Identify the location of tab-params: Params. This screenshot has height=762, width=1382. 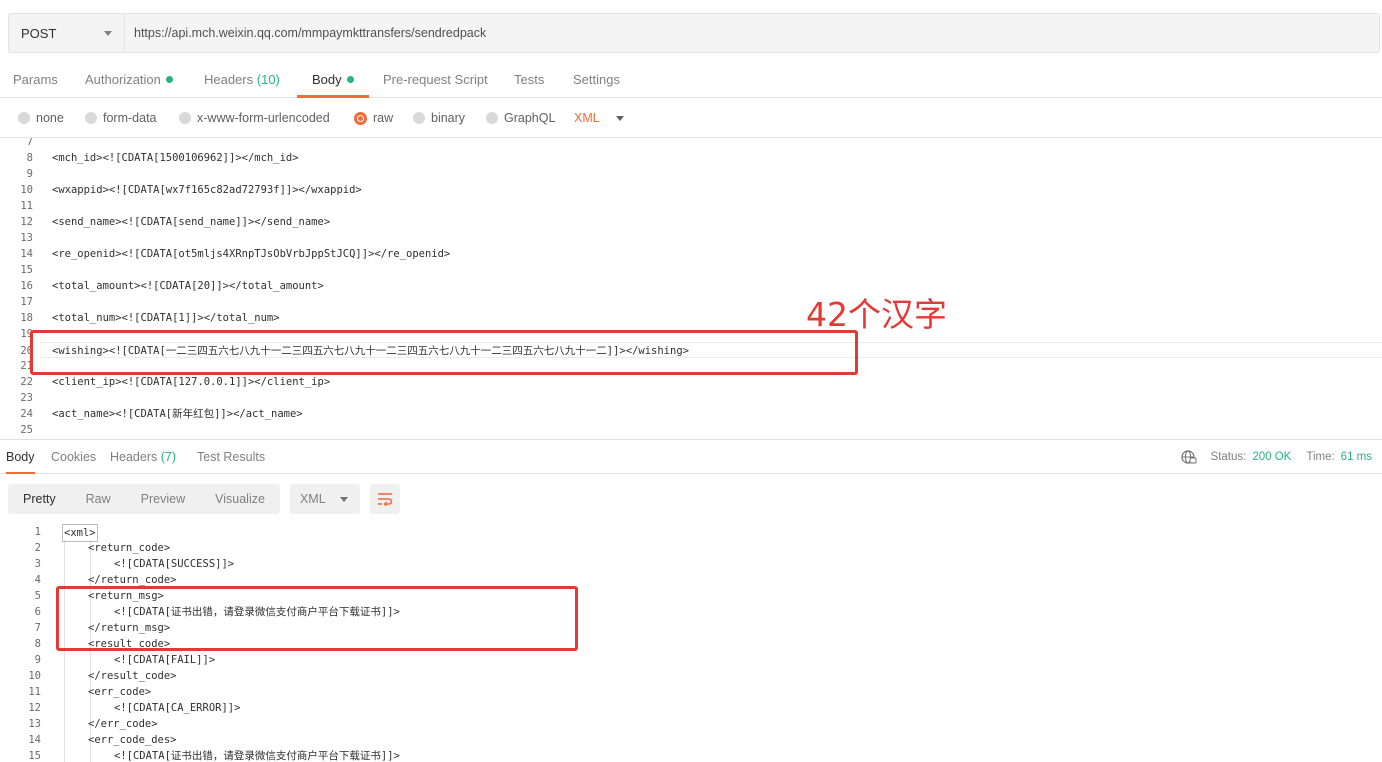
(35, 79).